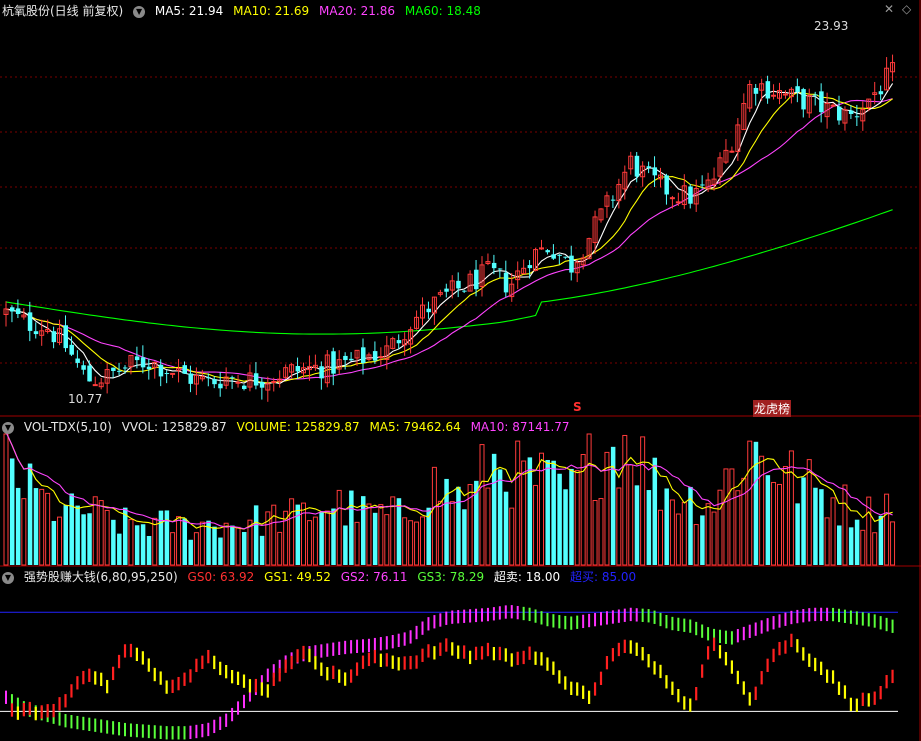 This screenshot has height=741, width=921. I want to click on signal-s-marker: S, so click(577, 407).